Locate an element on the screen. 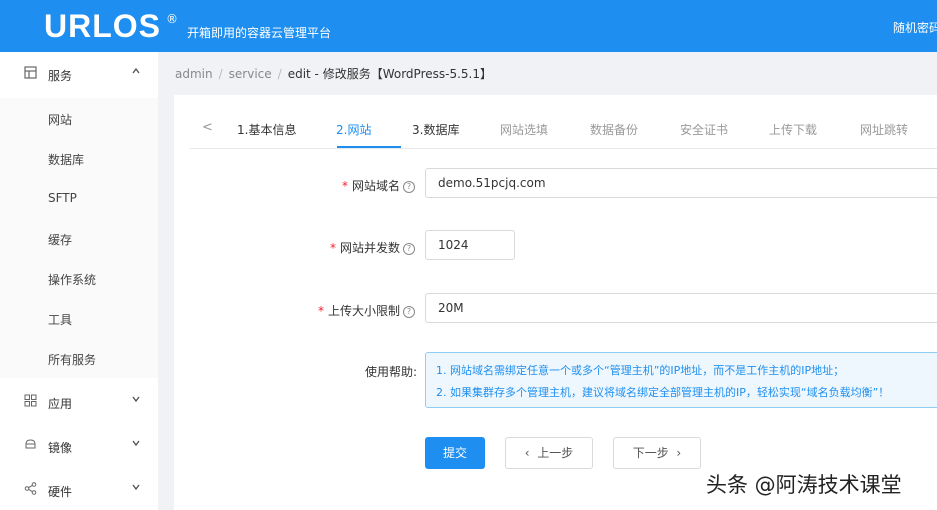 The image size is (937, 510). sidebar-item-website: 网站 is located at coordinates (79, 118).